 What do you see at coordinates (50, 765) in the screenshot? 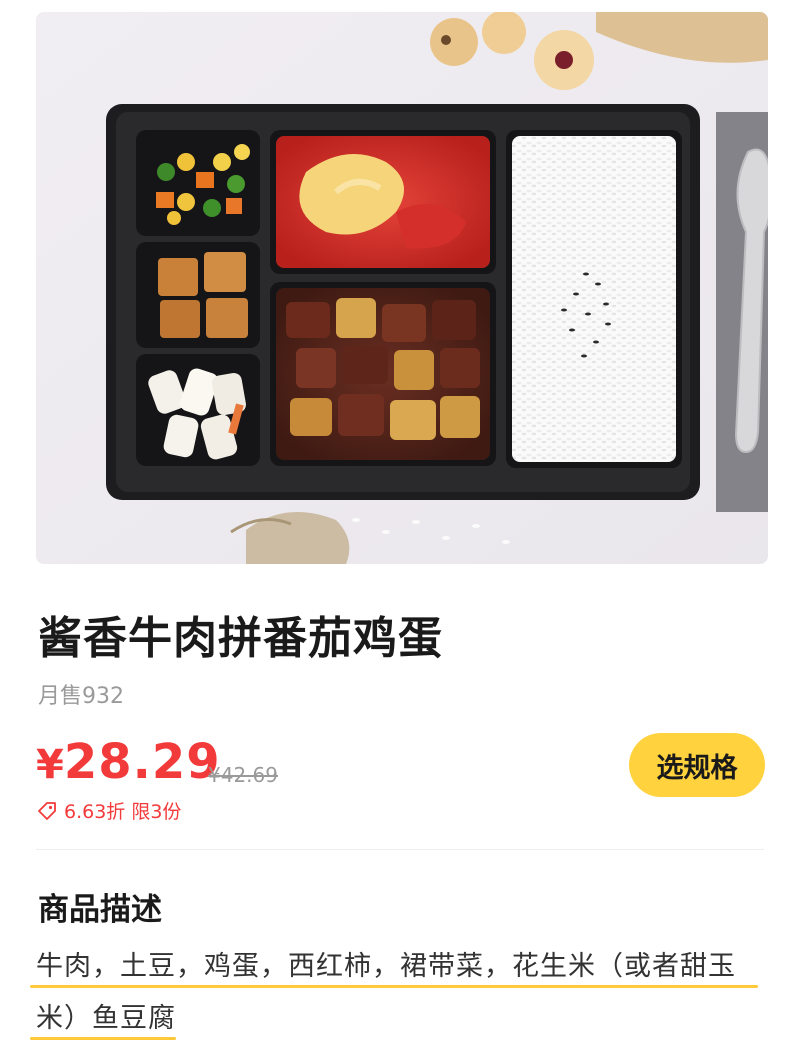
I see `currency-symbol: ¥` at bounding box center [50, 765].